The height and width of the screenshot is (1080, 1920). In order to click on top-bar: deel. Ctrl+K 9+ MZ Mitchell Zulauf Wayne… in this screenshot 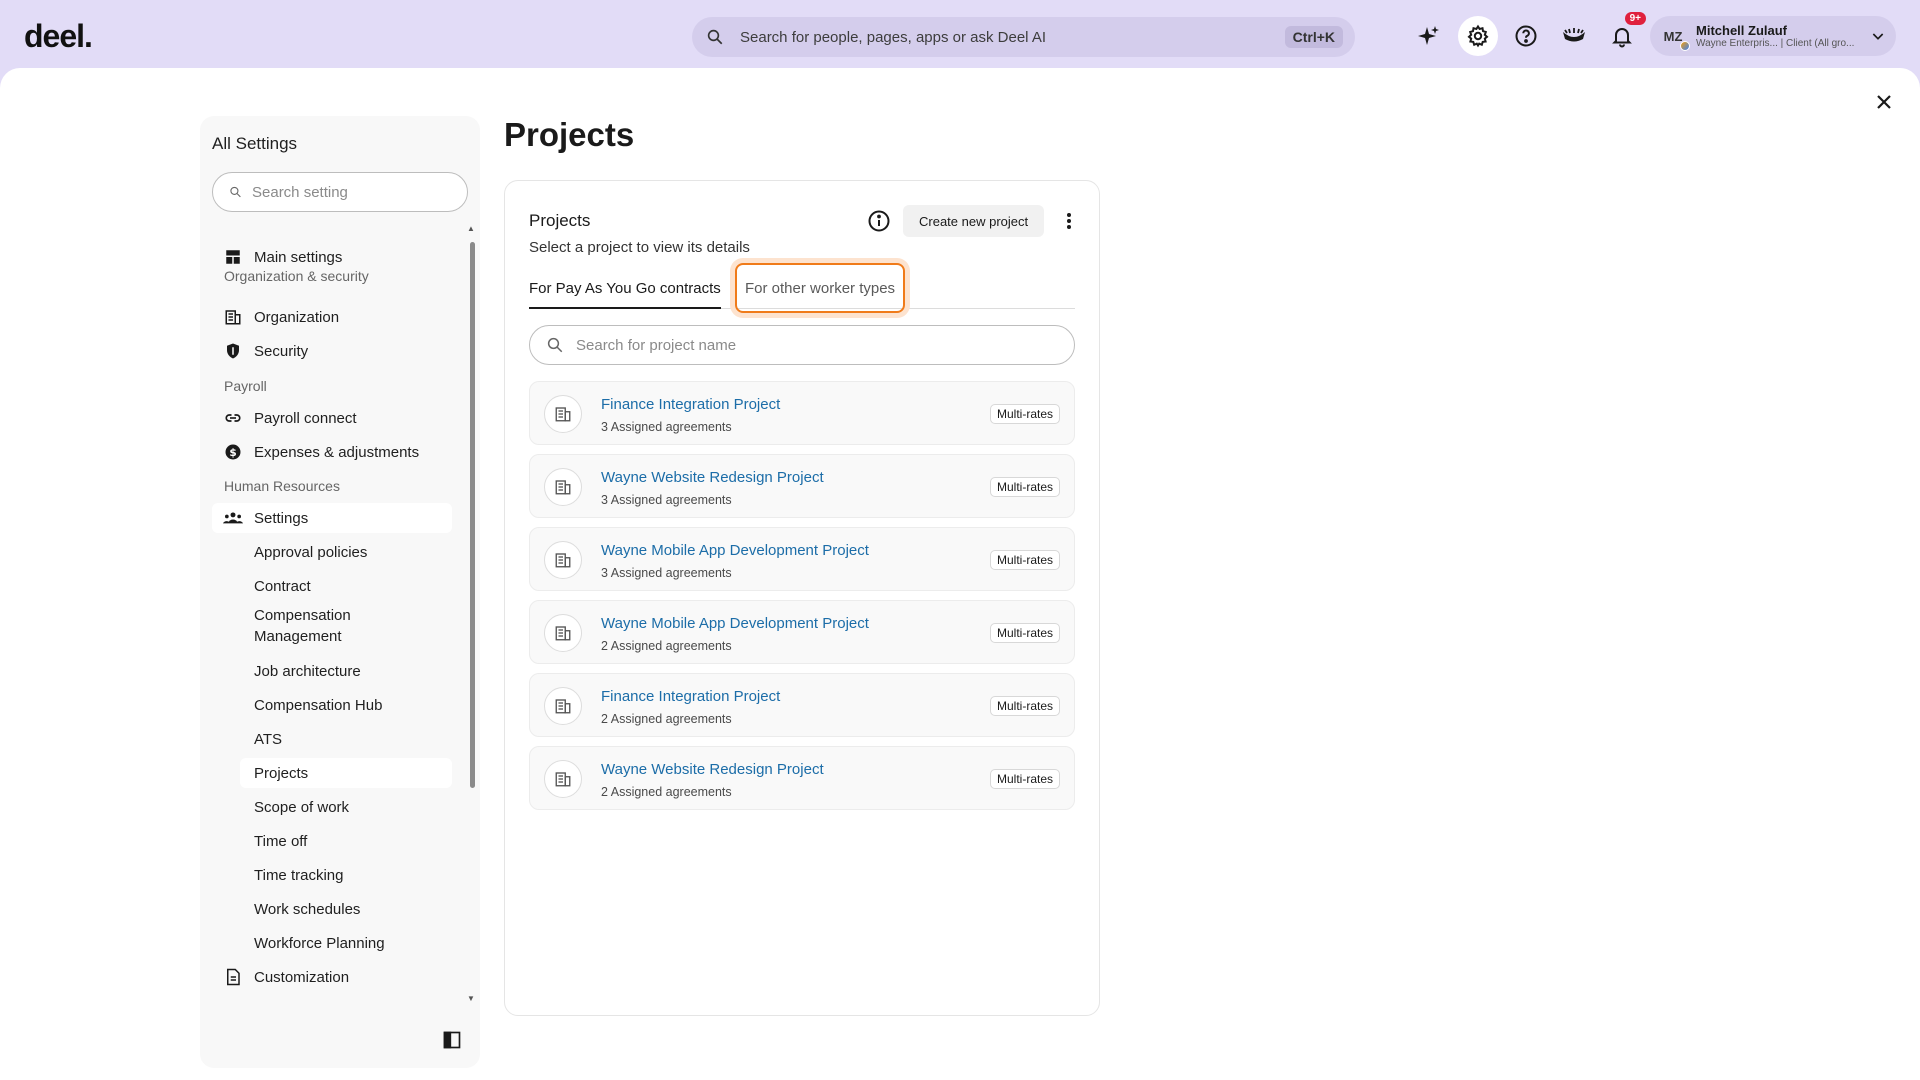, I will do `click(960, 35)`.